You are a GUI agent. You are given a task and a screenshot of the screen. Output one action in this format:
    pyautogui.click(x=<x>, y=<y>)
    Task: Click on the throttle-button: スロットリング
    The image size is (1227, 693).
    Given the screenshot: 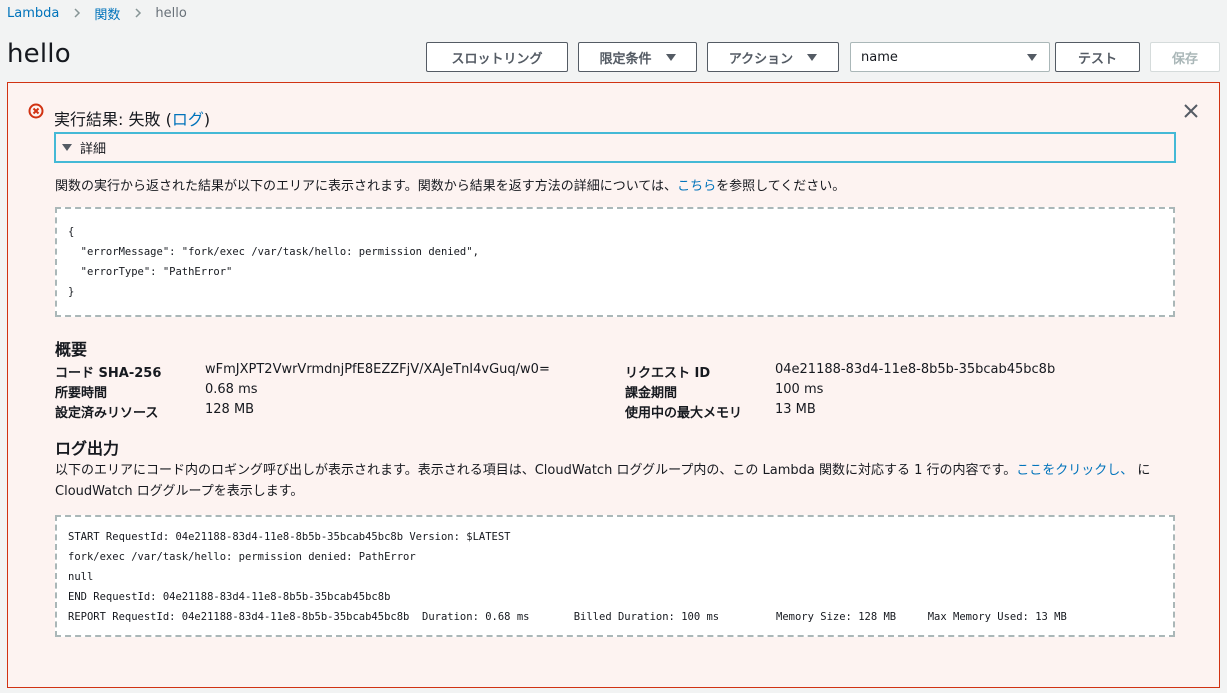 What is the action you would take?
    pyautogui.click(x=497, y=57)
    